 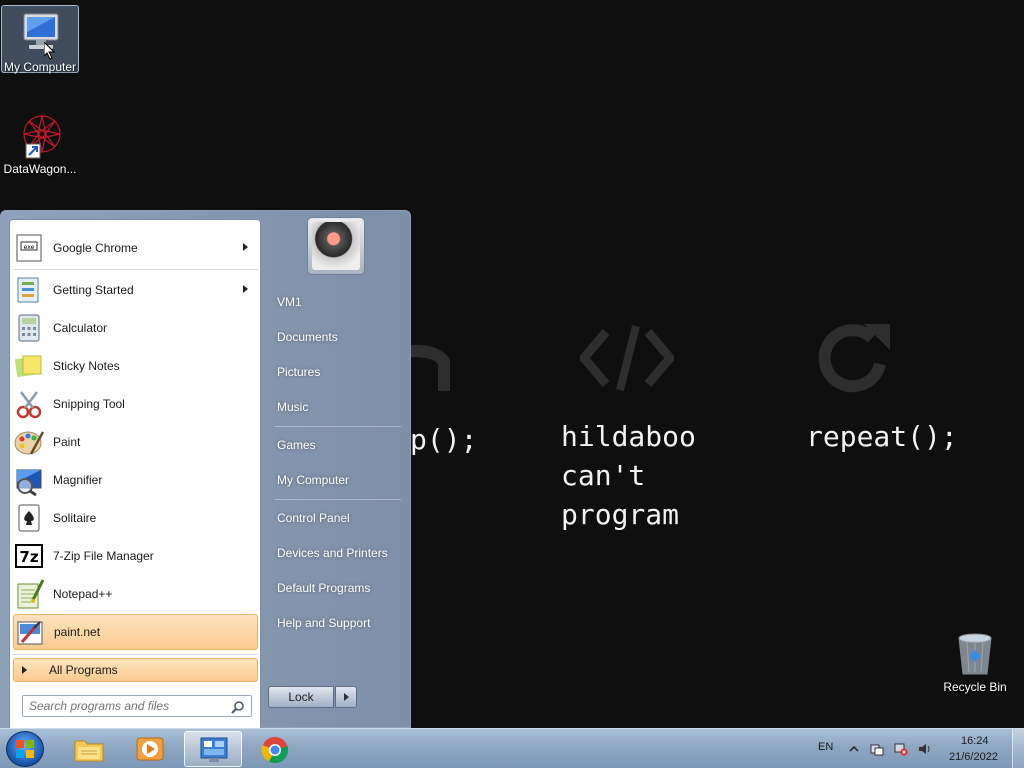 I want to click on windows-explorer-icon, so click(x=89, y=751).